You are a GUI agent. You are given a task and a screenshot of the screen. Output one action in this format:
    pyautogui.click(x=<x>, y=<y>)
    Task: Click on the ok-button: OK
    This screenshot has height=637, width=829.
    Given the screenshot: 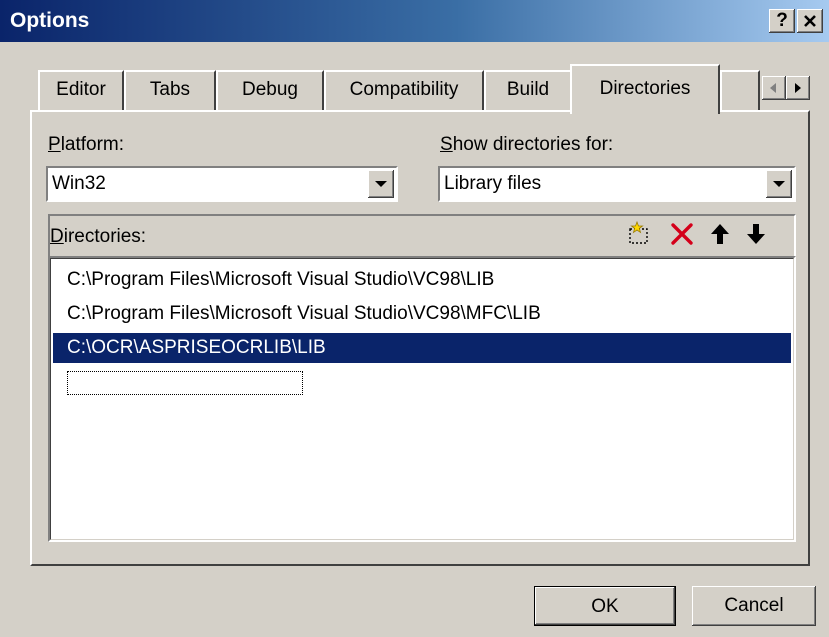 What is the action you would take?
    pyautogui.click(x=605, y=606)
    